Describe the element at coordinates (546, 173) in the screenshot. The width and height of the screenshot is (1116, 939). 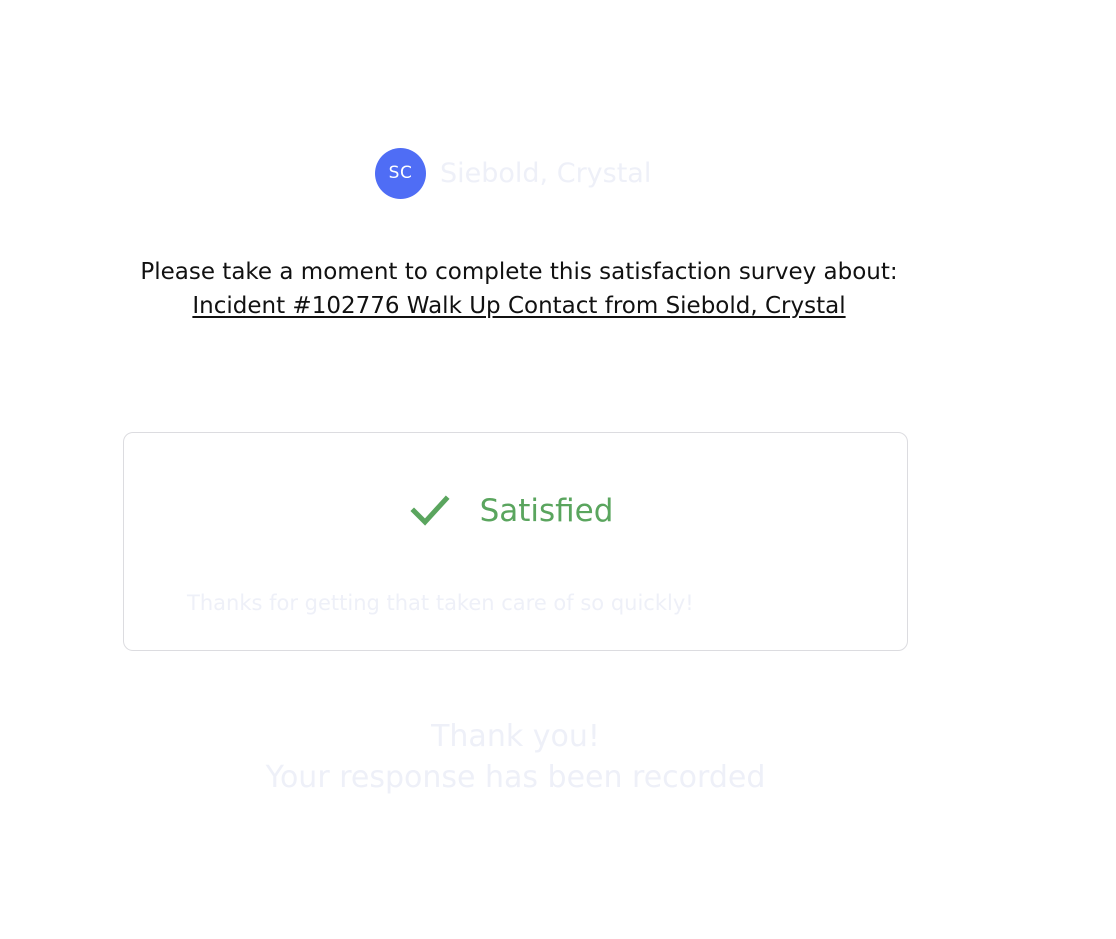
I see `agent-name: Siebold, Crystal` at that location.